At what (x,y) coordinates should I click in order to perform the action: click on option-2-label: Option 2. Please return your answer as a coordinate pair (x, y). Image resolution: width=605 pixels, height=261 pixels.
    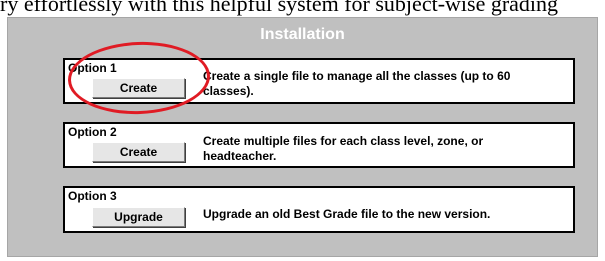
    Looking at the image, I should click on (92, 132).